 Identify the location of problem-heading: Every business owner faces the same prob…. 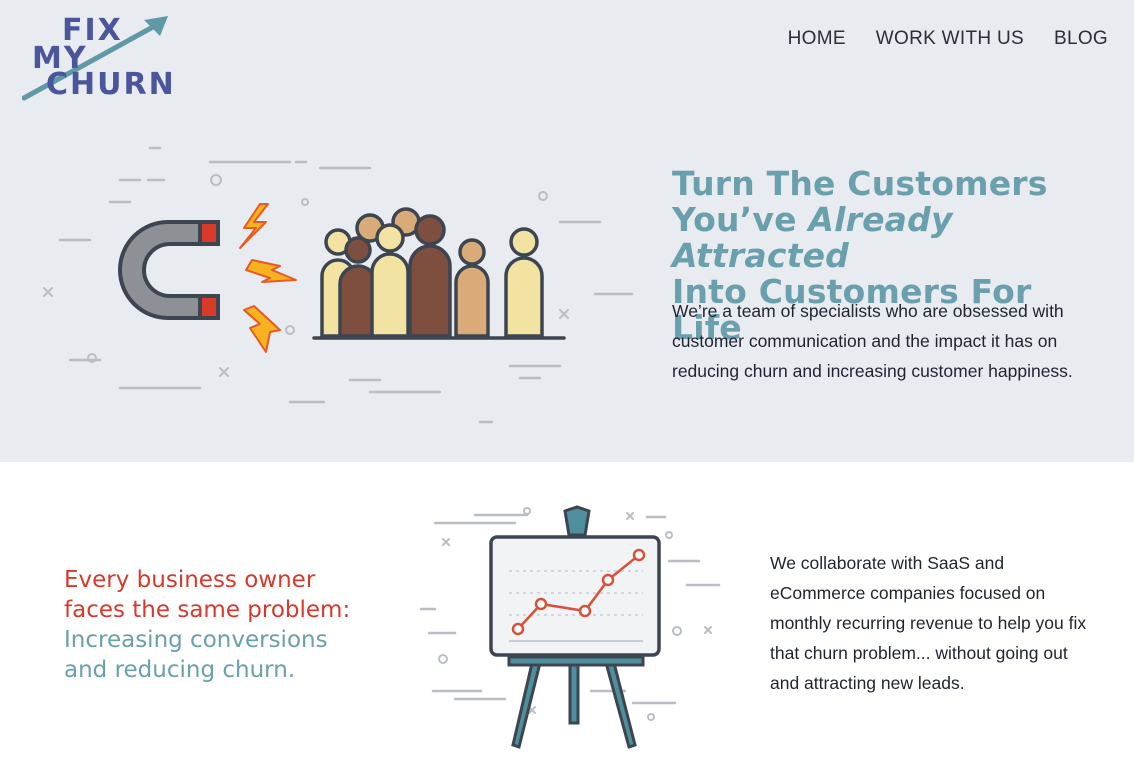
(229, 625).